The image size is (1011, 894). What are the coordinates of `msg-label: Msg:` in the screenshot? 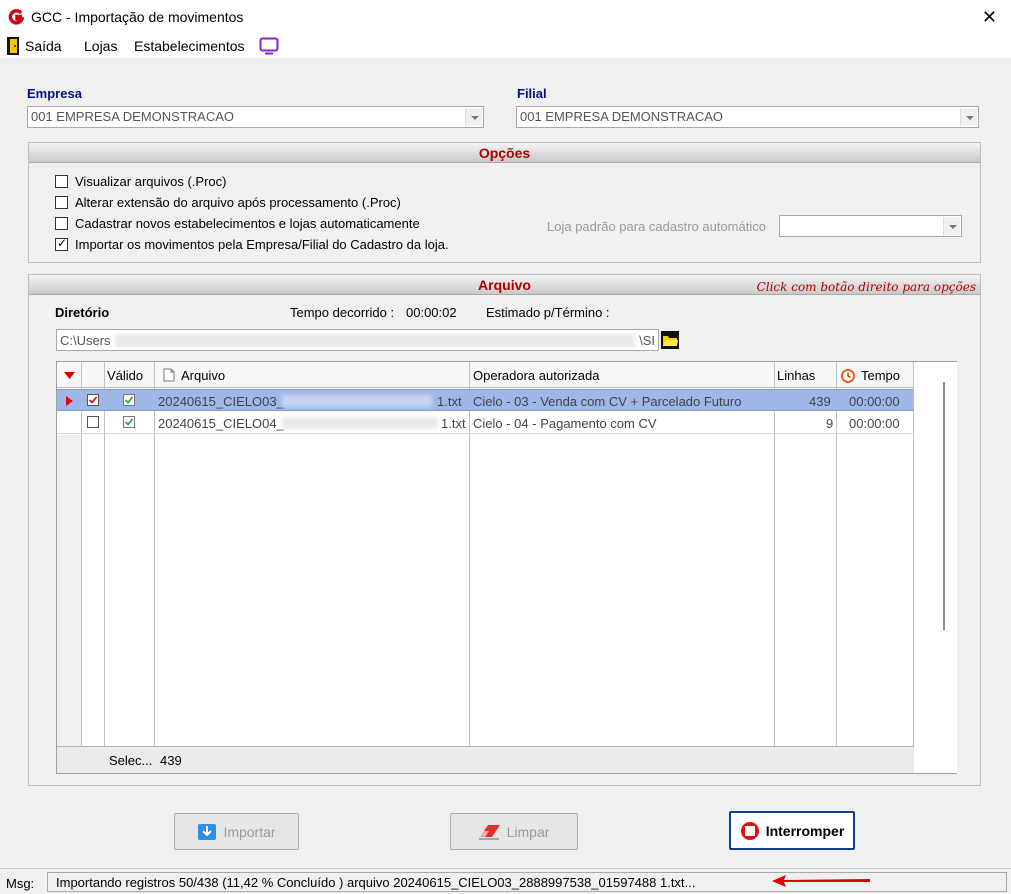 It's located at (20, 883).